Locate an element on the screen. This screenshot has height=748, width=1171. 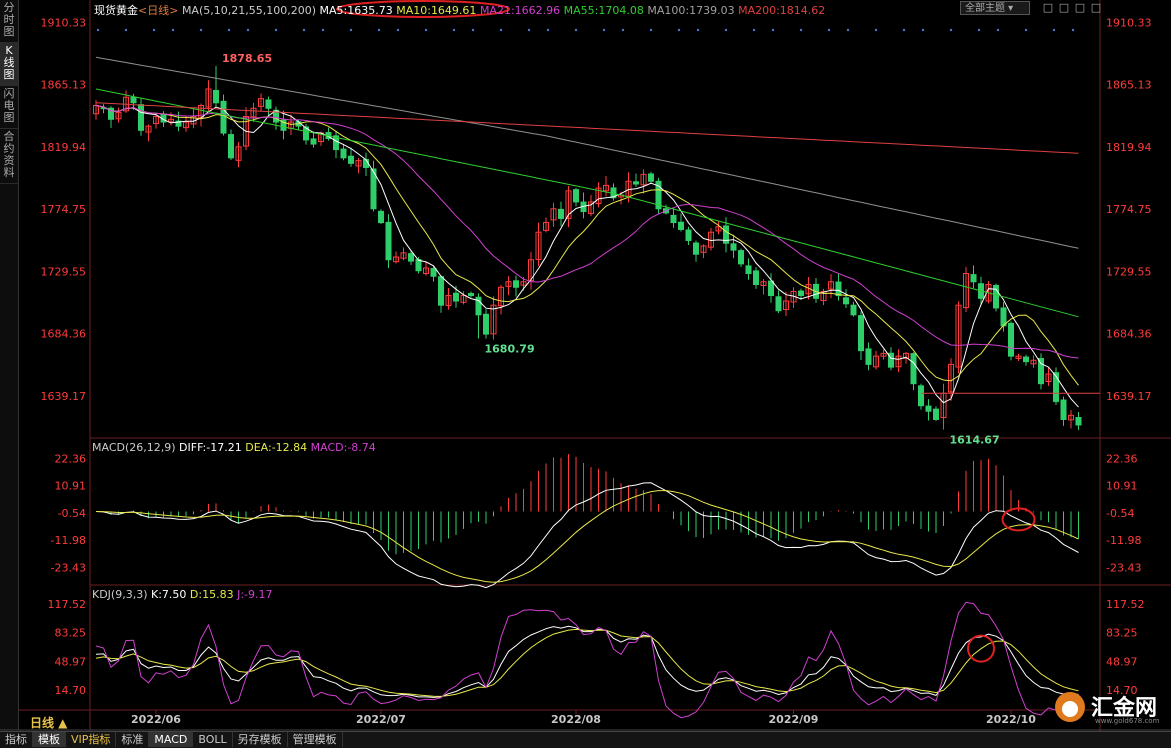
bottom-tab-5: BOLL is located at coordinates (213, 739).